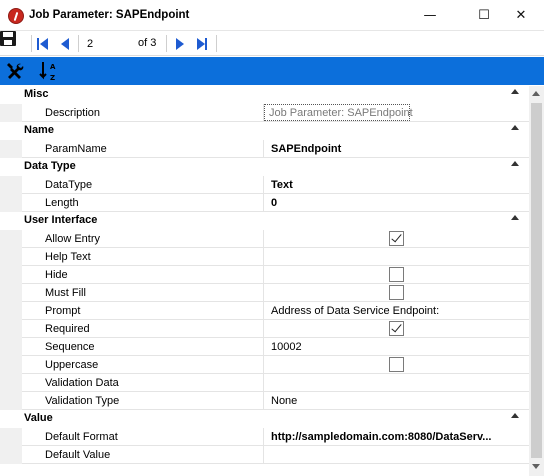  What do you see at coordinates (53, 67) in the screenshot?
I see `svg-text: A` at bounding box center [53, 67].